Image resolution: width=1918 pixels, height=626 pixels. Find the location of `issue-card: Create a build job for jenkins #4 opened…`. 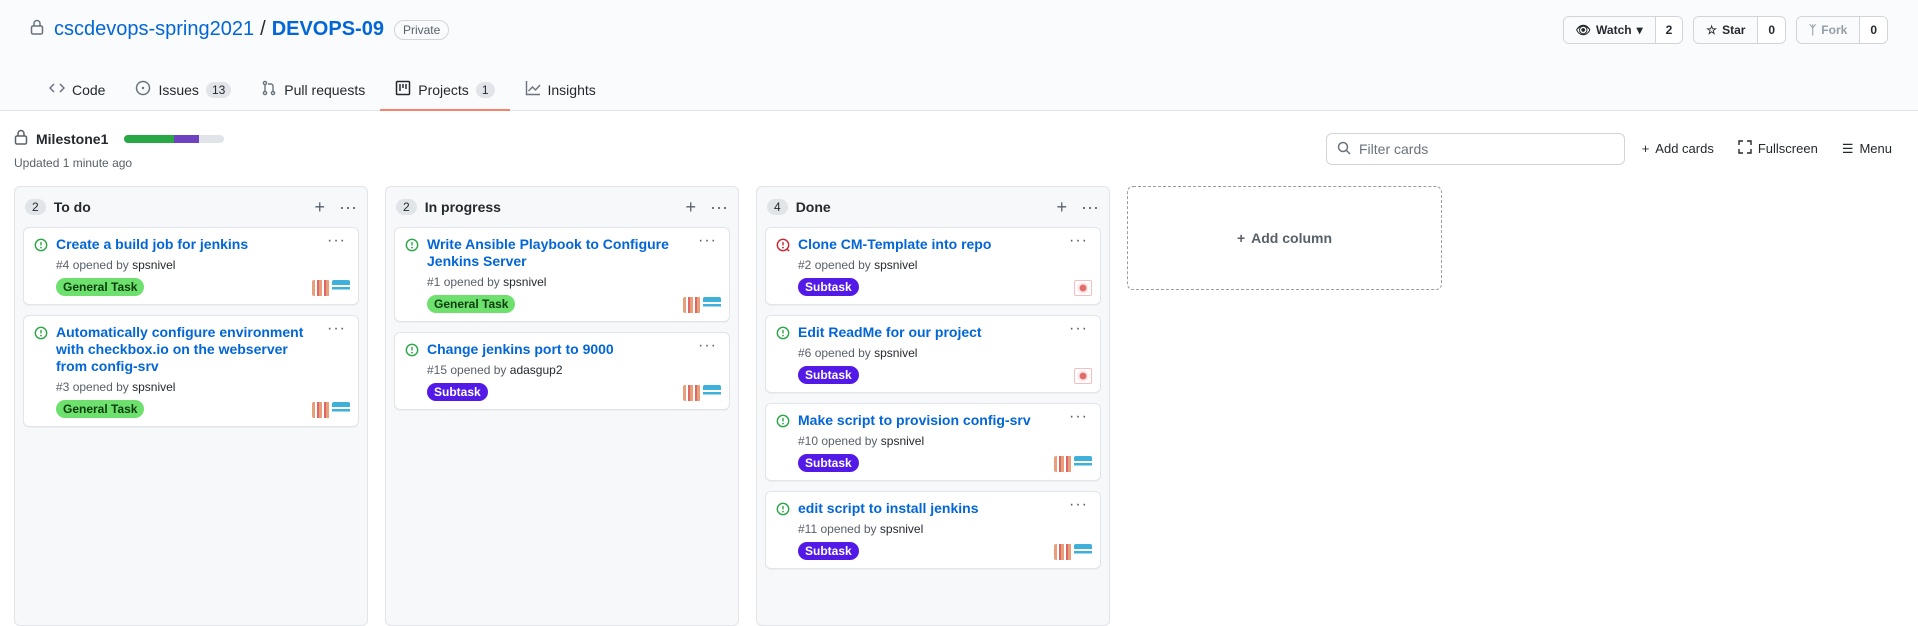

issue-card: Create a build job for jenkins #4 opened… is located at coordinates (191, 266).